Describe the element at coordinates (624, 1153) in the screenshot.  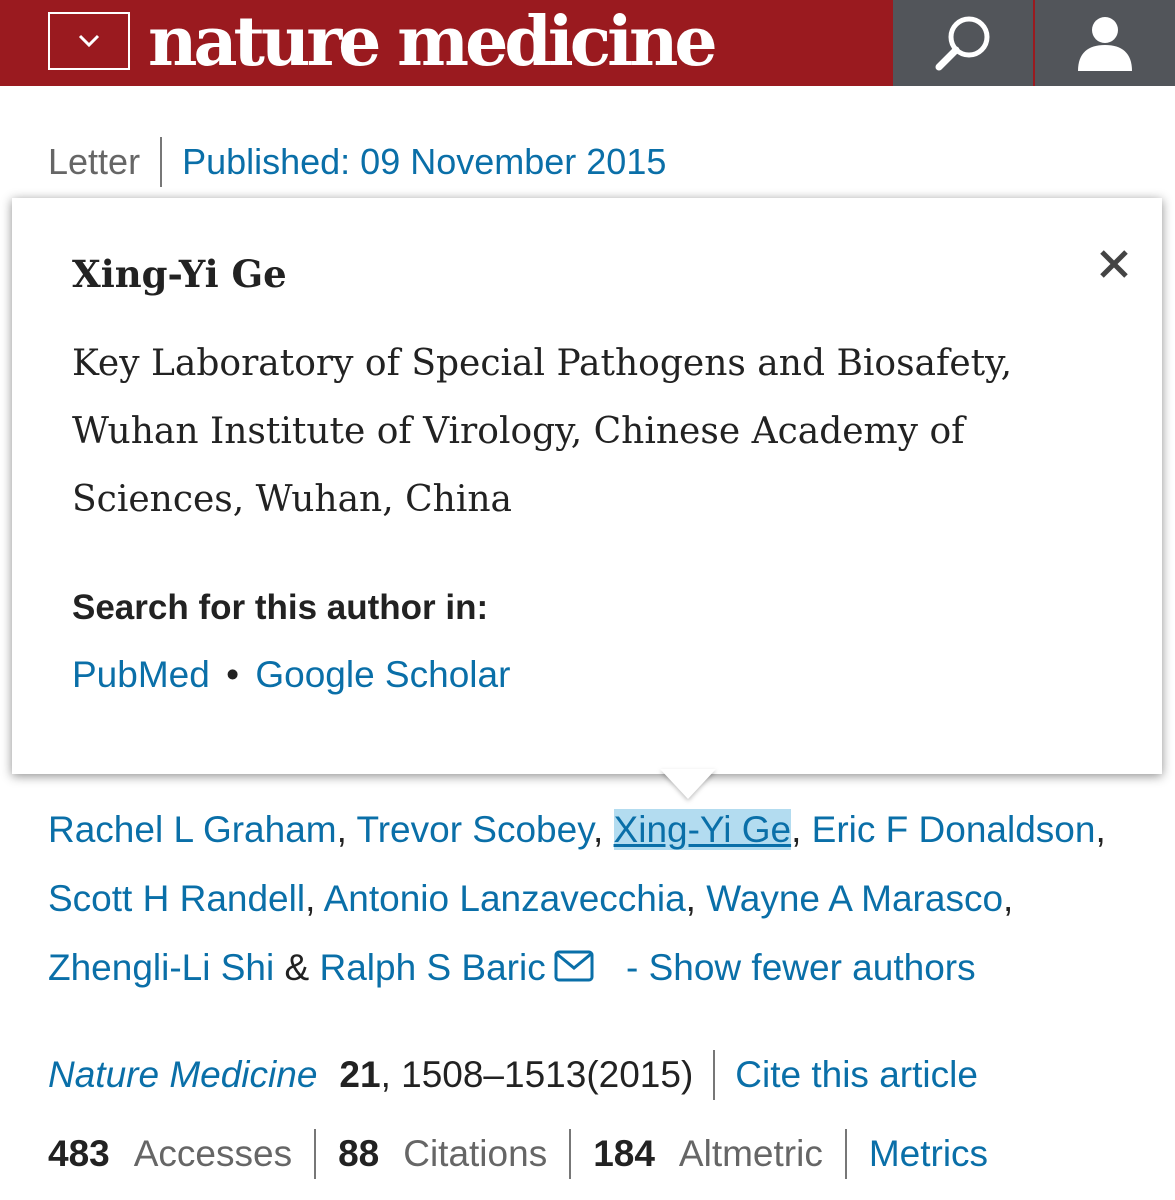
I see `altmetric-count: 184` at that location.